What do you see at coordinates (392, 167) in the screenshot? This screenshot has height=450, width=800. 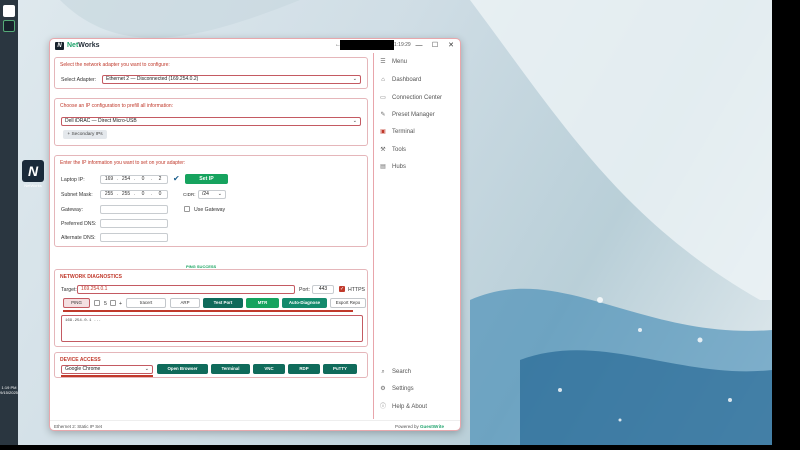 I see `sidebar-item-hubs: ▤ Hubs` at bounding box center [392, 167].